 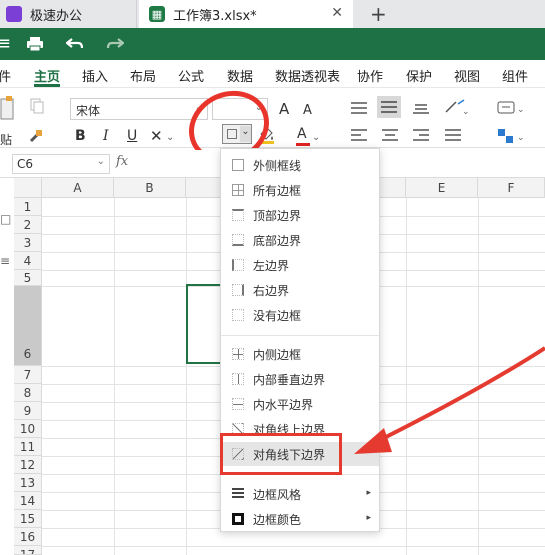 What do you see at coordinates (238, 404) in the screenshot?
I see `inside-horizontal-border-icon` at bounding box center [238, 404].